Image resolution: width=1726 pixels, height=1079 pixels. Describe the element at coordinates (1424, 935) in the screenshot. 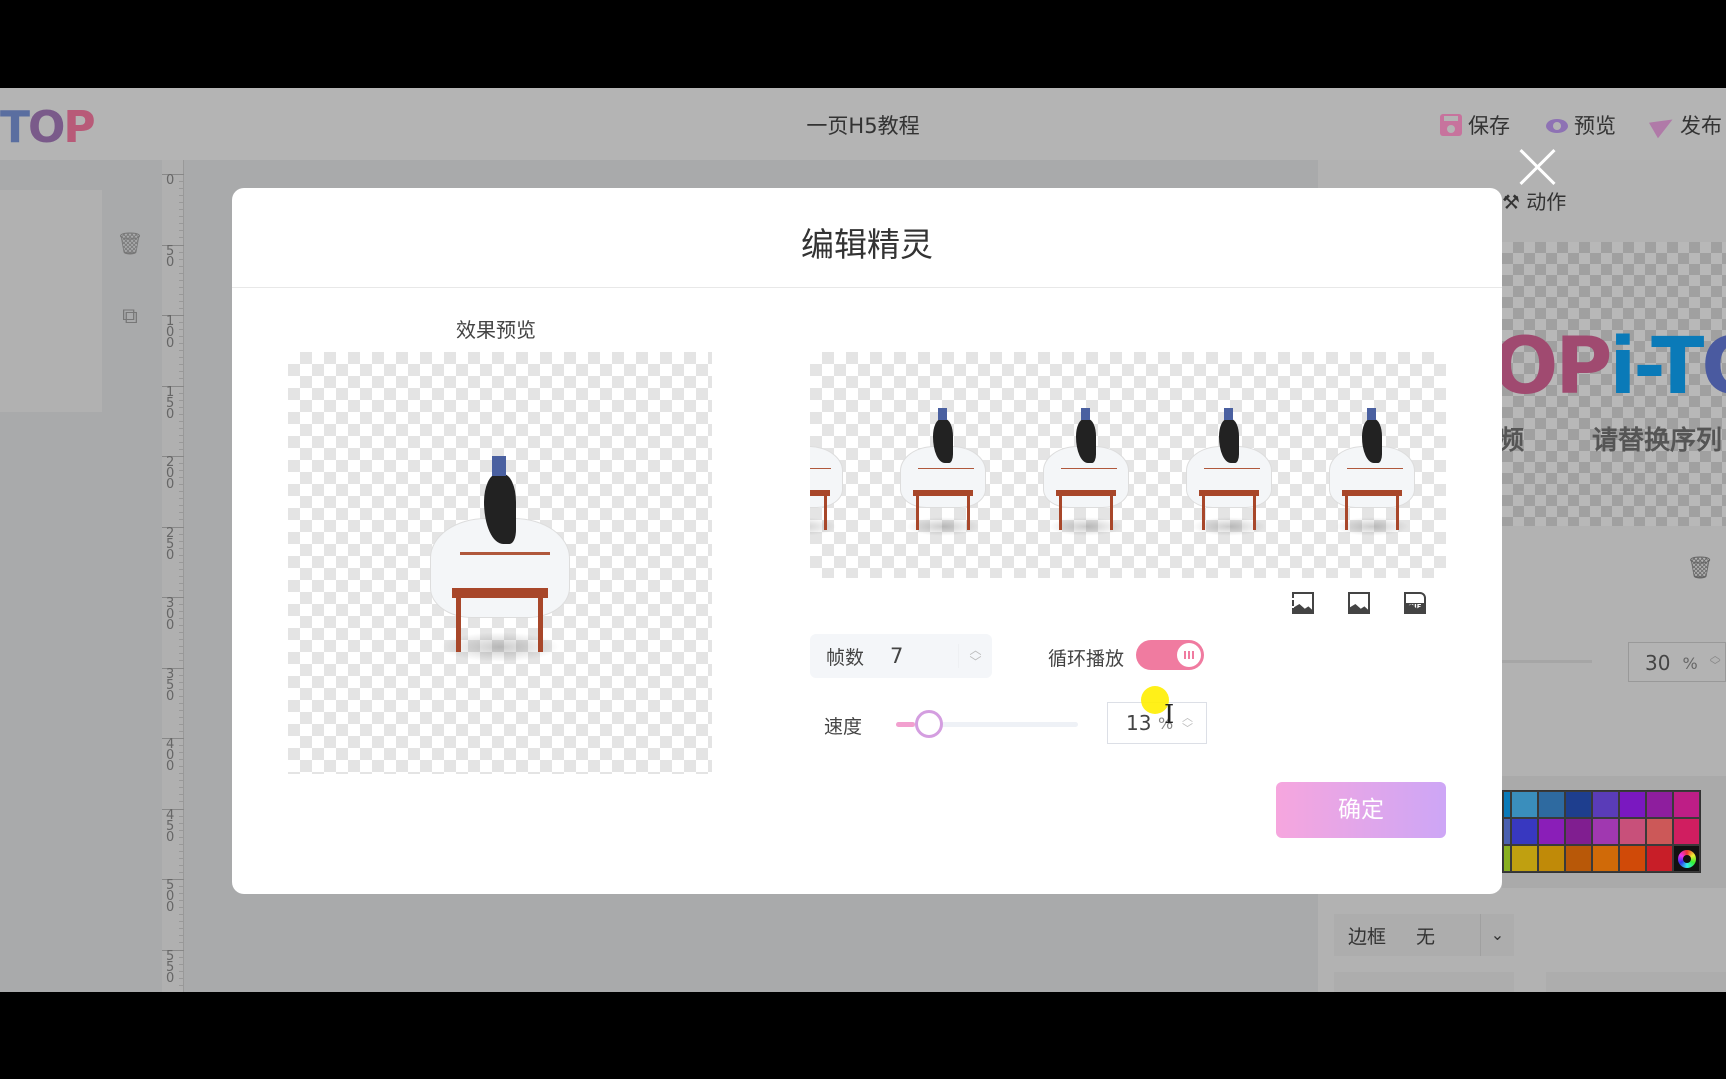

I see `border-select: 边框 无 ⌄` at that location.